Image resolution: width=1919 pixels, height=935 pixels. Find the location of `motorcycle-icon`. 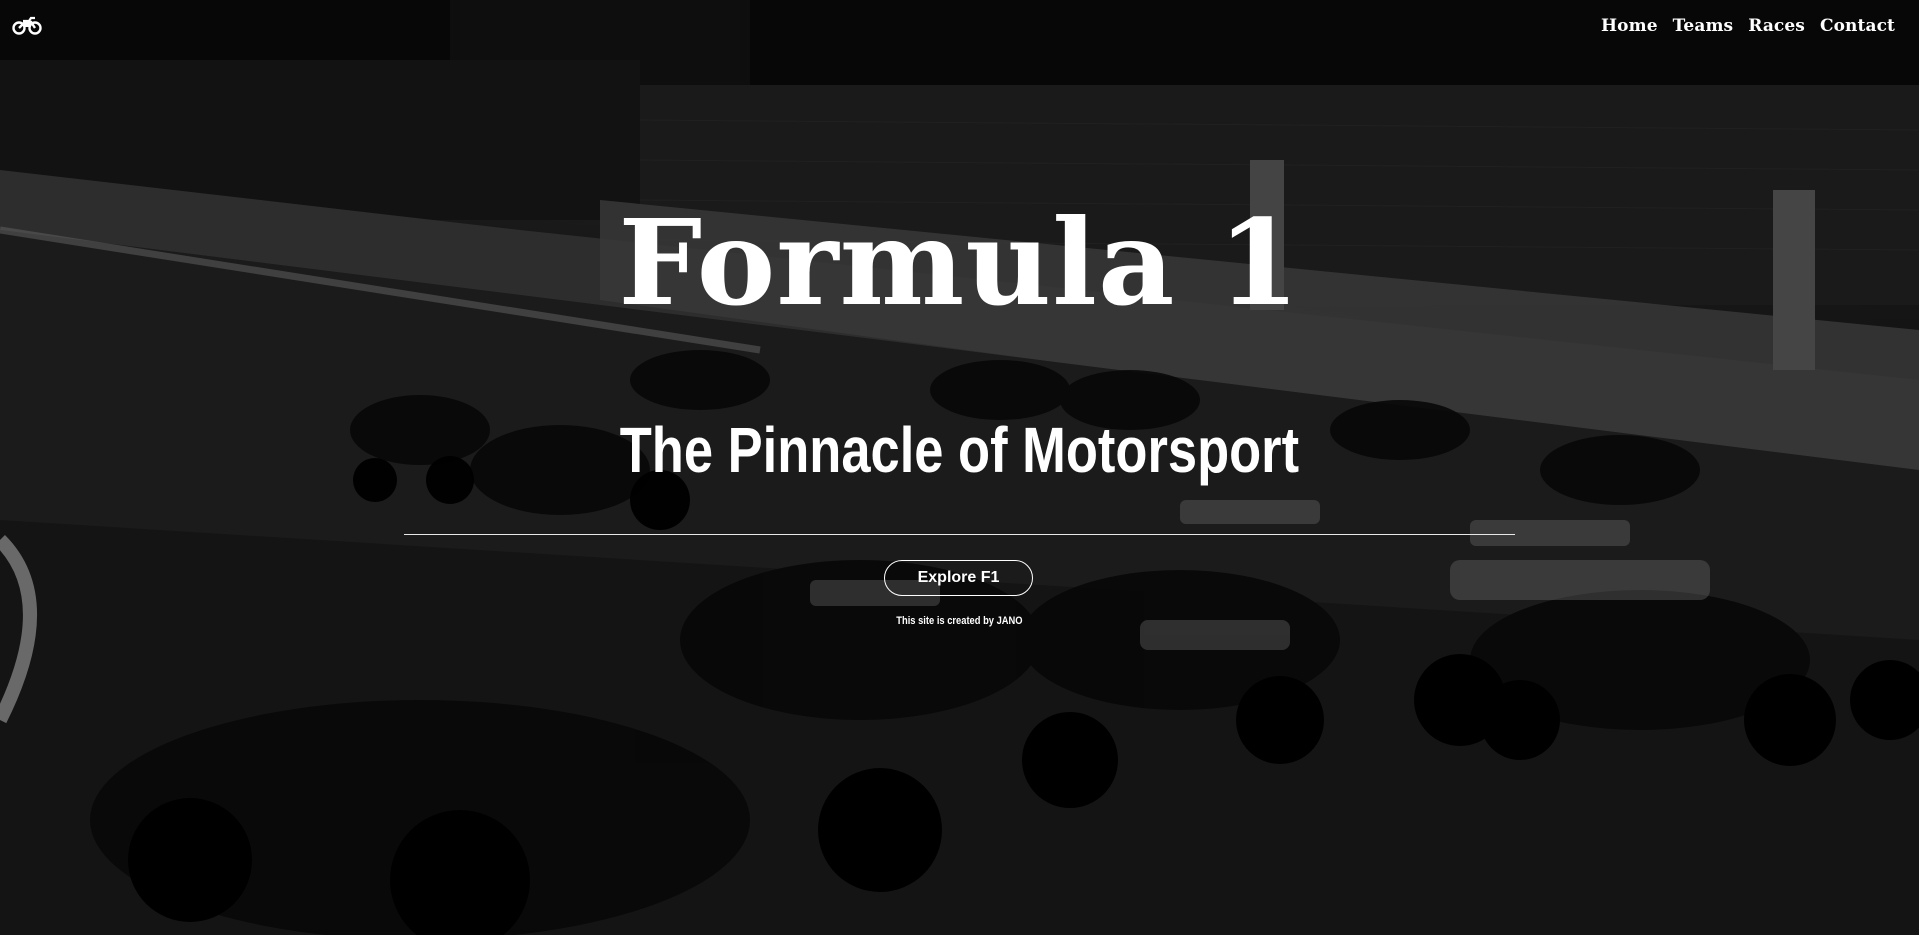

motorcycle-icon is located at coordinates (27, 25).